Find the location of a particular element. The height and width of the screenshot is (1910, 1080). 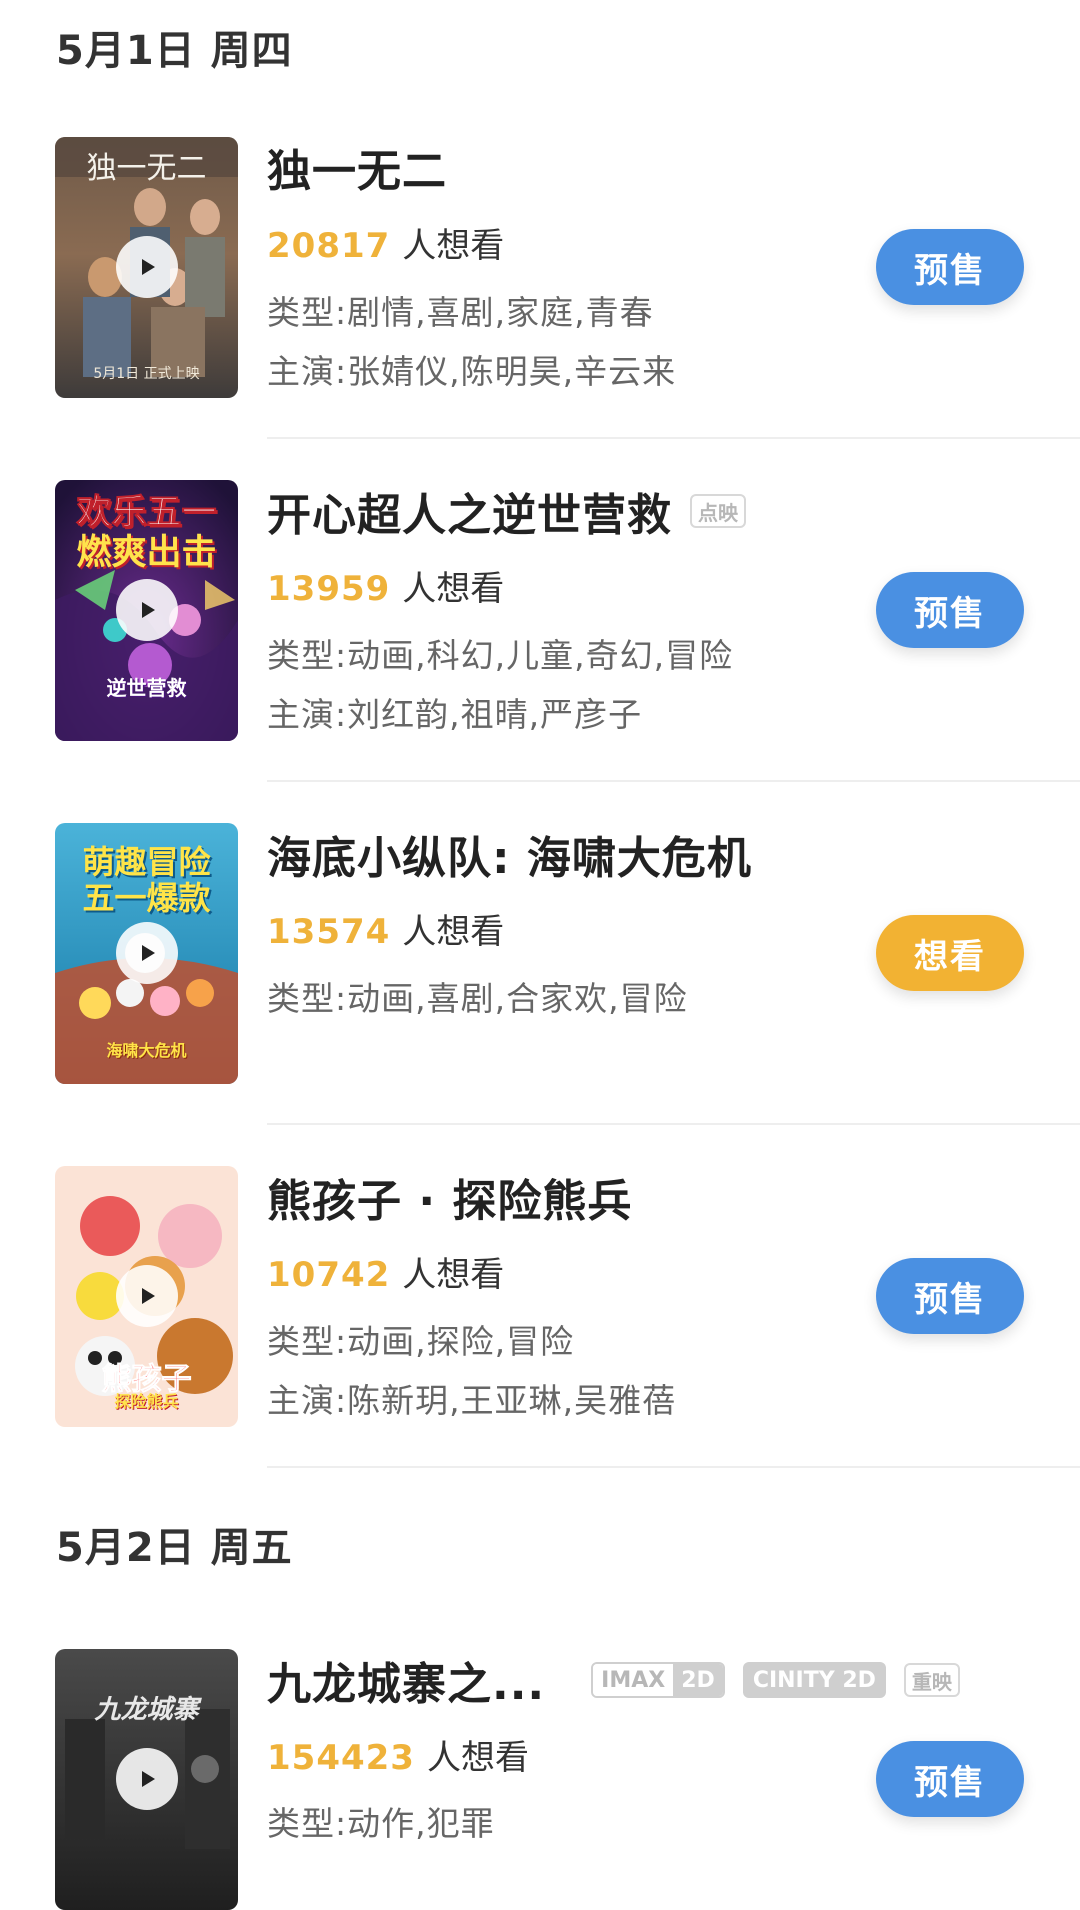

movie-genre: 类型:动画,探险,冒险 is located at coordinates (421, 1341).